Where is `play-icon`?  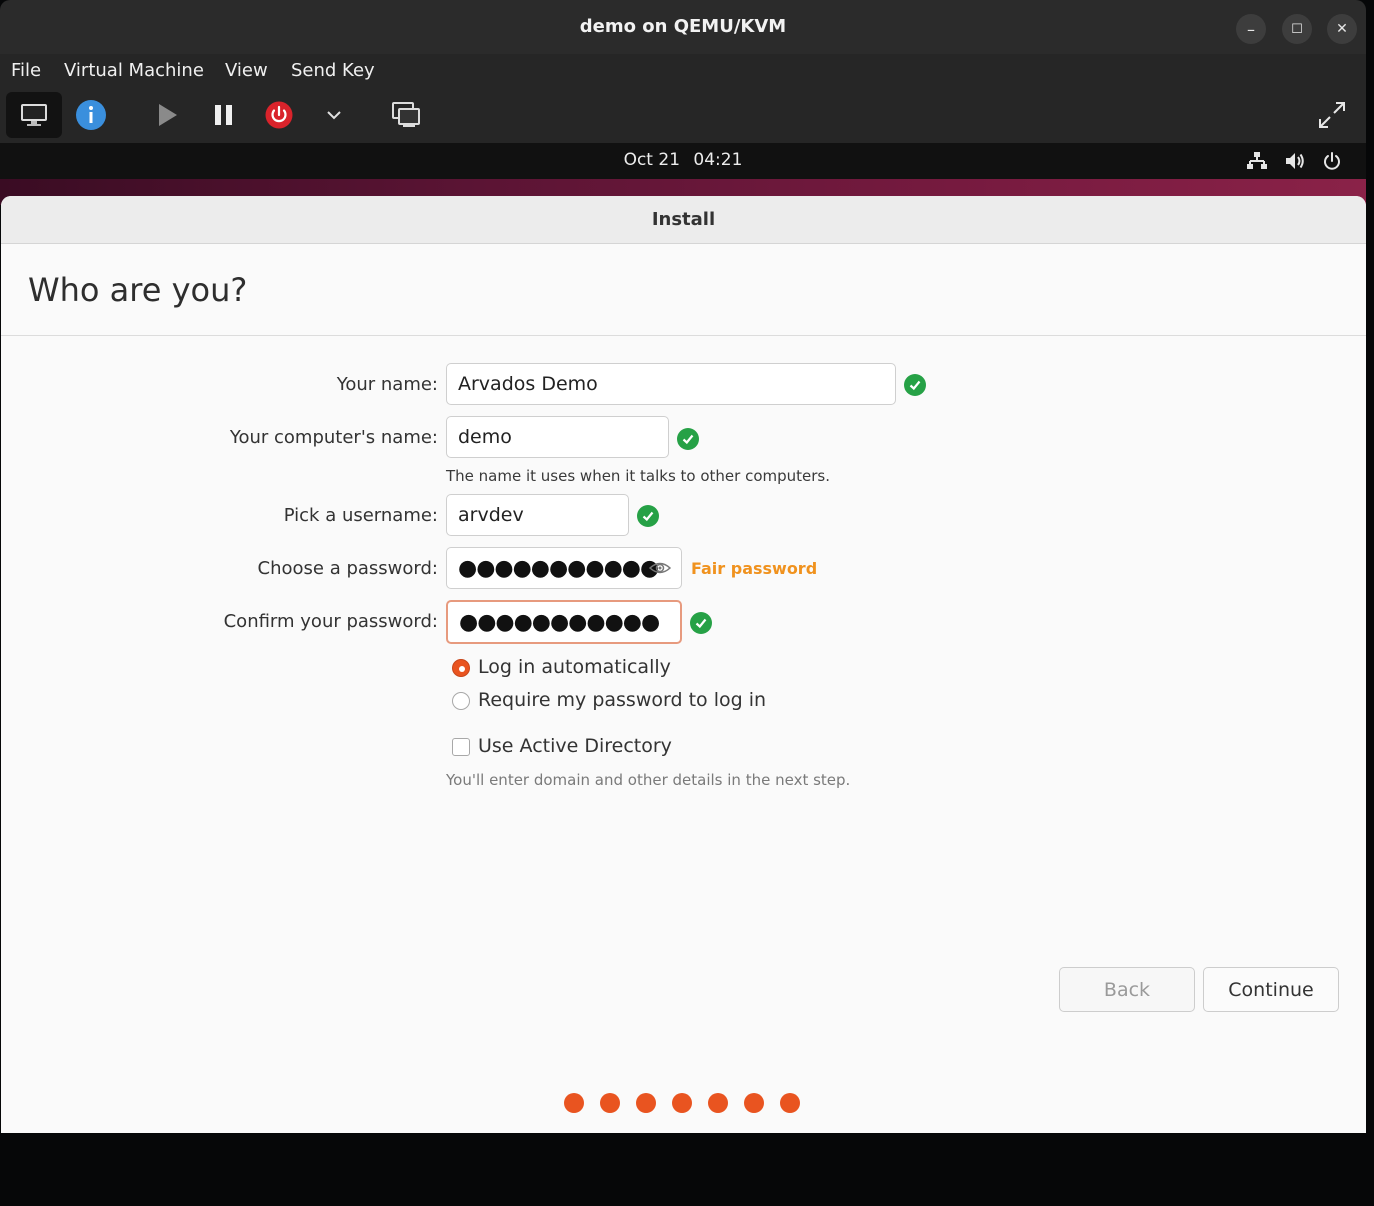 play-icon is located at coordinates (168, 115).